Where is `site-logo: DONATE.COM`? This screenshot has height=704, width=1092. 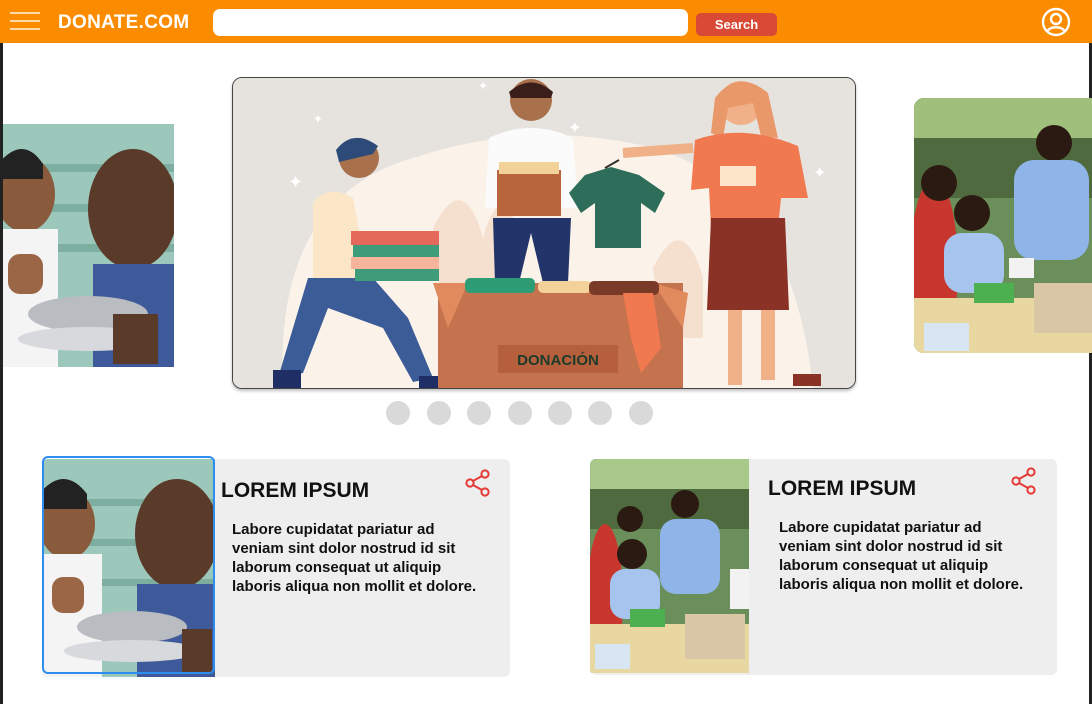 site-logo: DONATE.COM is located at coordinates (123, 23).